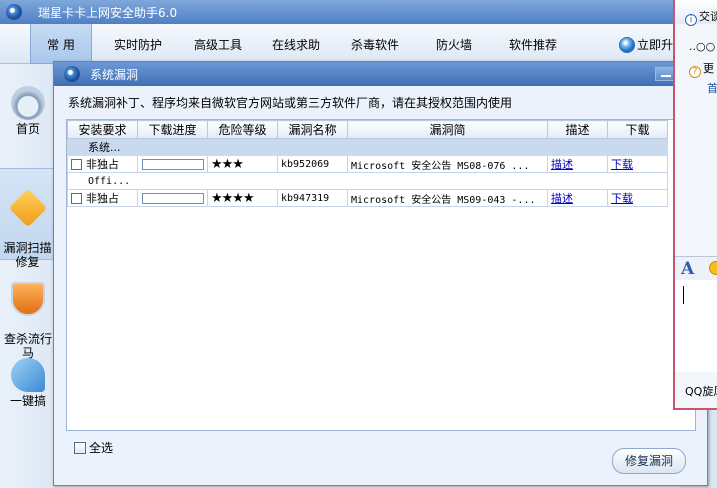  Describe the element at coordinates (701, 69) in the screenshot. I see `qq-more-item: ? 更` at that location.